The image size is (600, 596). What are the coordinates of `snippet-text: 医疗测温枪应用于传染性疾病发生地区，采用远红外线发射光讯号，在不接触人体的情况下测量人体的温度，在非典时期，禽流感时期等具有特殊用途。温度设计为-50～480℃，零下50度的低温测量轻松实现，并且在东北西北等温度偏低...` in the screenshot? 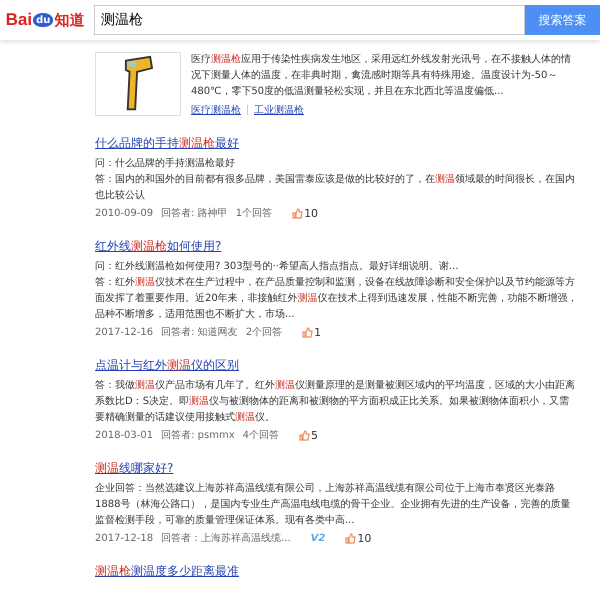 It's located at (381, 75).